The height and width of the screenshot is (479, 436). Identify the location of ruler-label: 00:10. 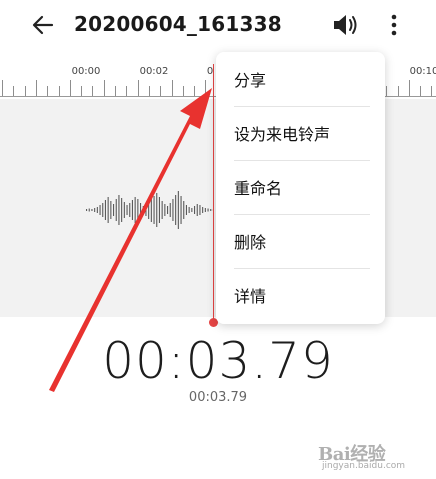
(422, 71).